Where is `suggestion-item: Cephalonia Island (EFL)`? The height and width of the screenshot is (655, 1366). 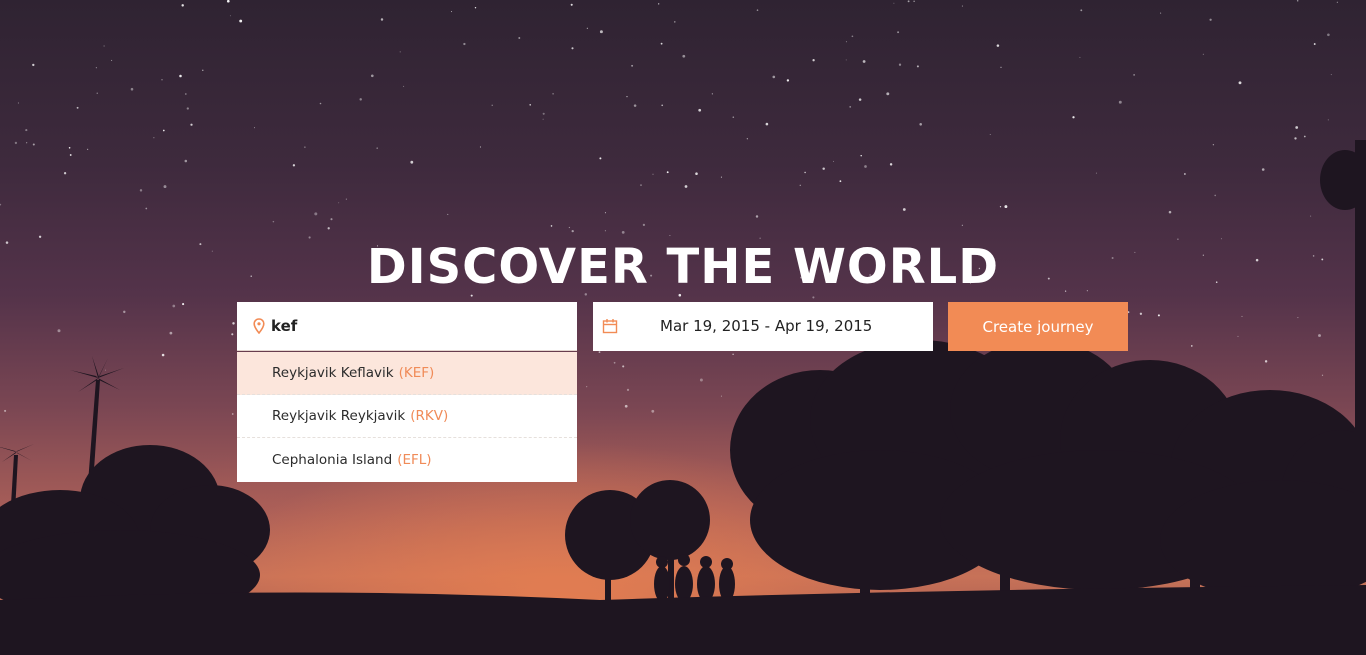 suggestion-item: Cephalonia Island (EFL) is located at coordinates (407, 460).